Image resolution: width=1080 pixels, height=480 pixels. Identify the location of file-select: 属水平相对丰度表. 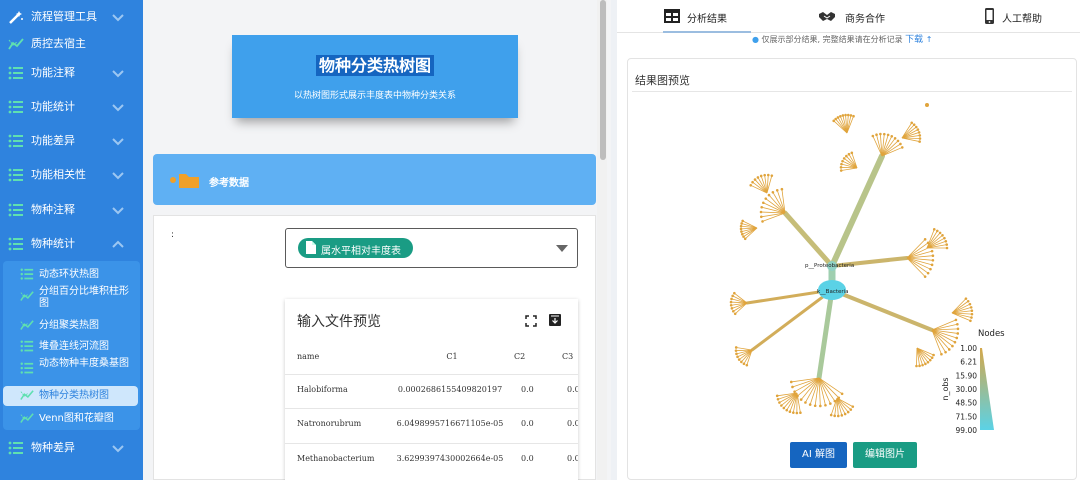
(431, 248).